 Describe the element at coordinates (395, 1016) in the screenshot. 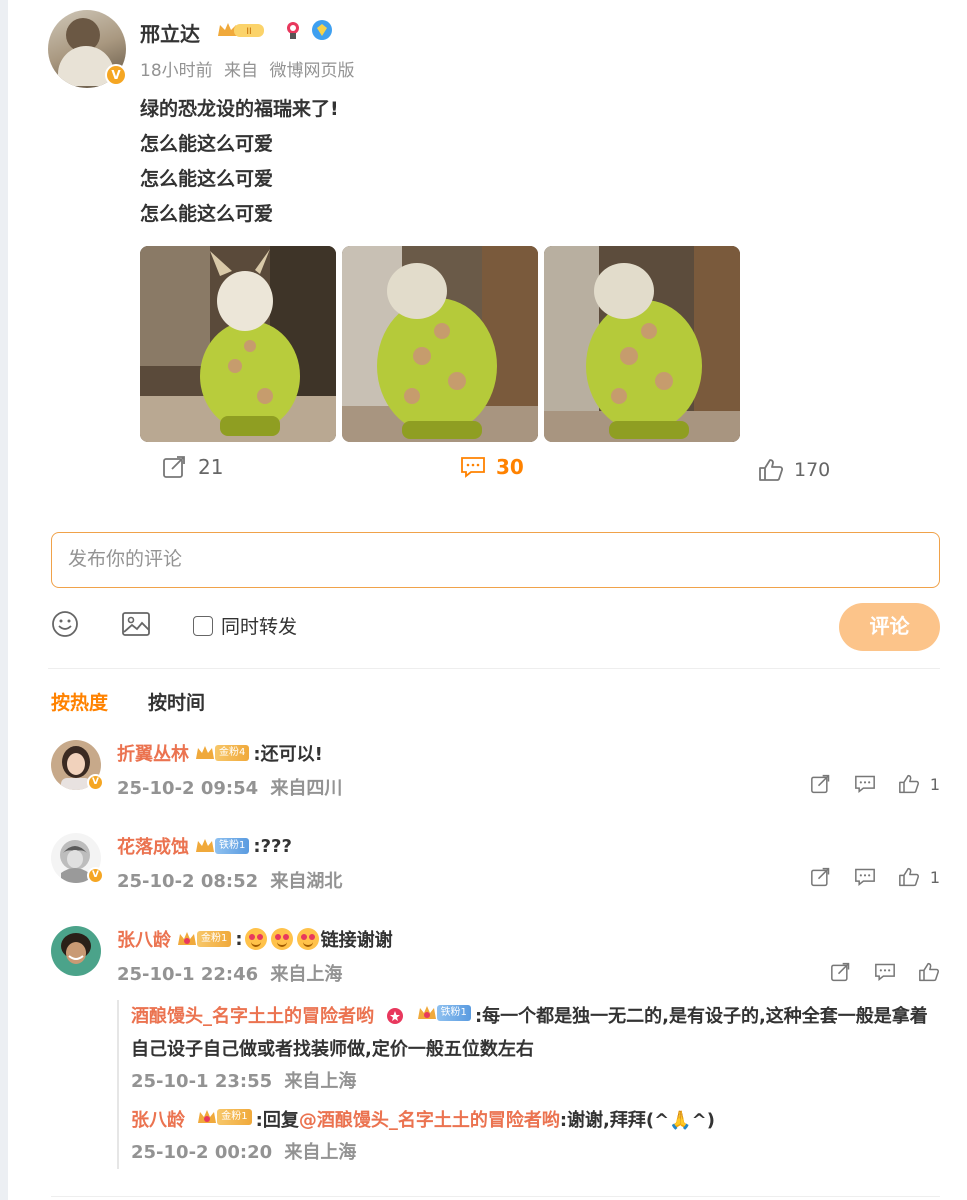

I see `medal-icon` at that location.